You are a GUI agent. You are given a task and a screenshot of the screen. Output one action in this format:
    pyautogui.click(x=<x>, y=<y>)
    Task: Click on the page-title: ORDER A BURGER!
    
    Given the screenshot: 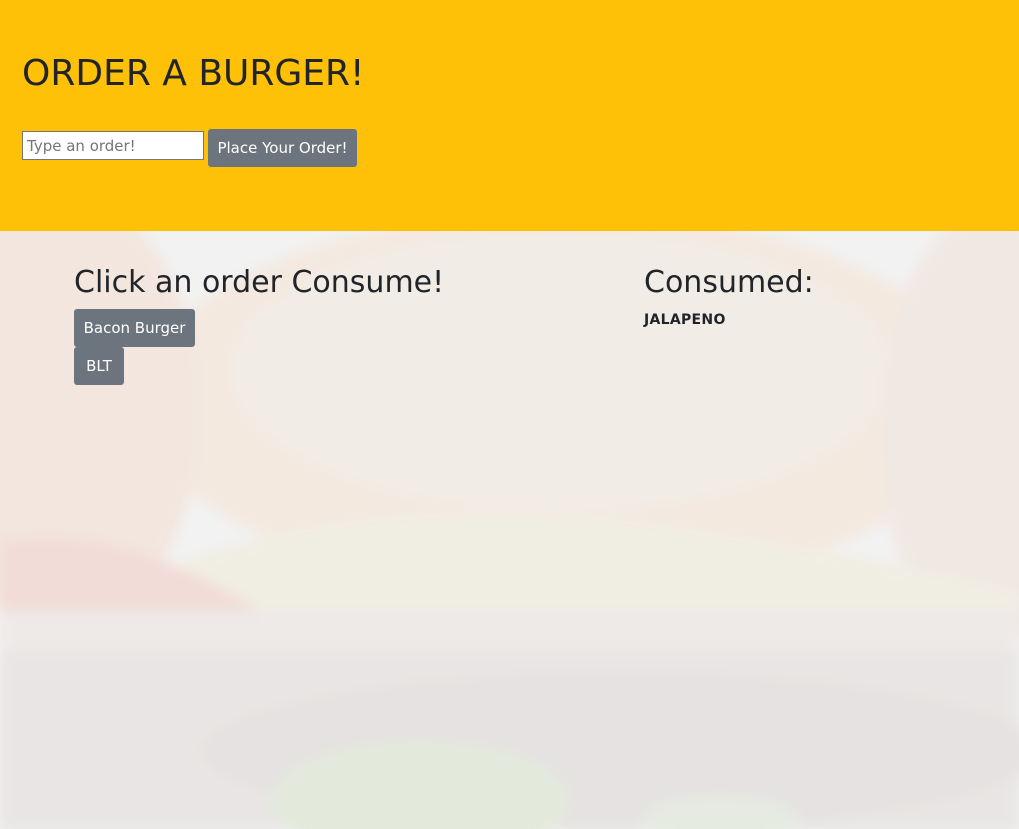 What is the action you would take?
    pyautogui.click(x=193, y=73)
    